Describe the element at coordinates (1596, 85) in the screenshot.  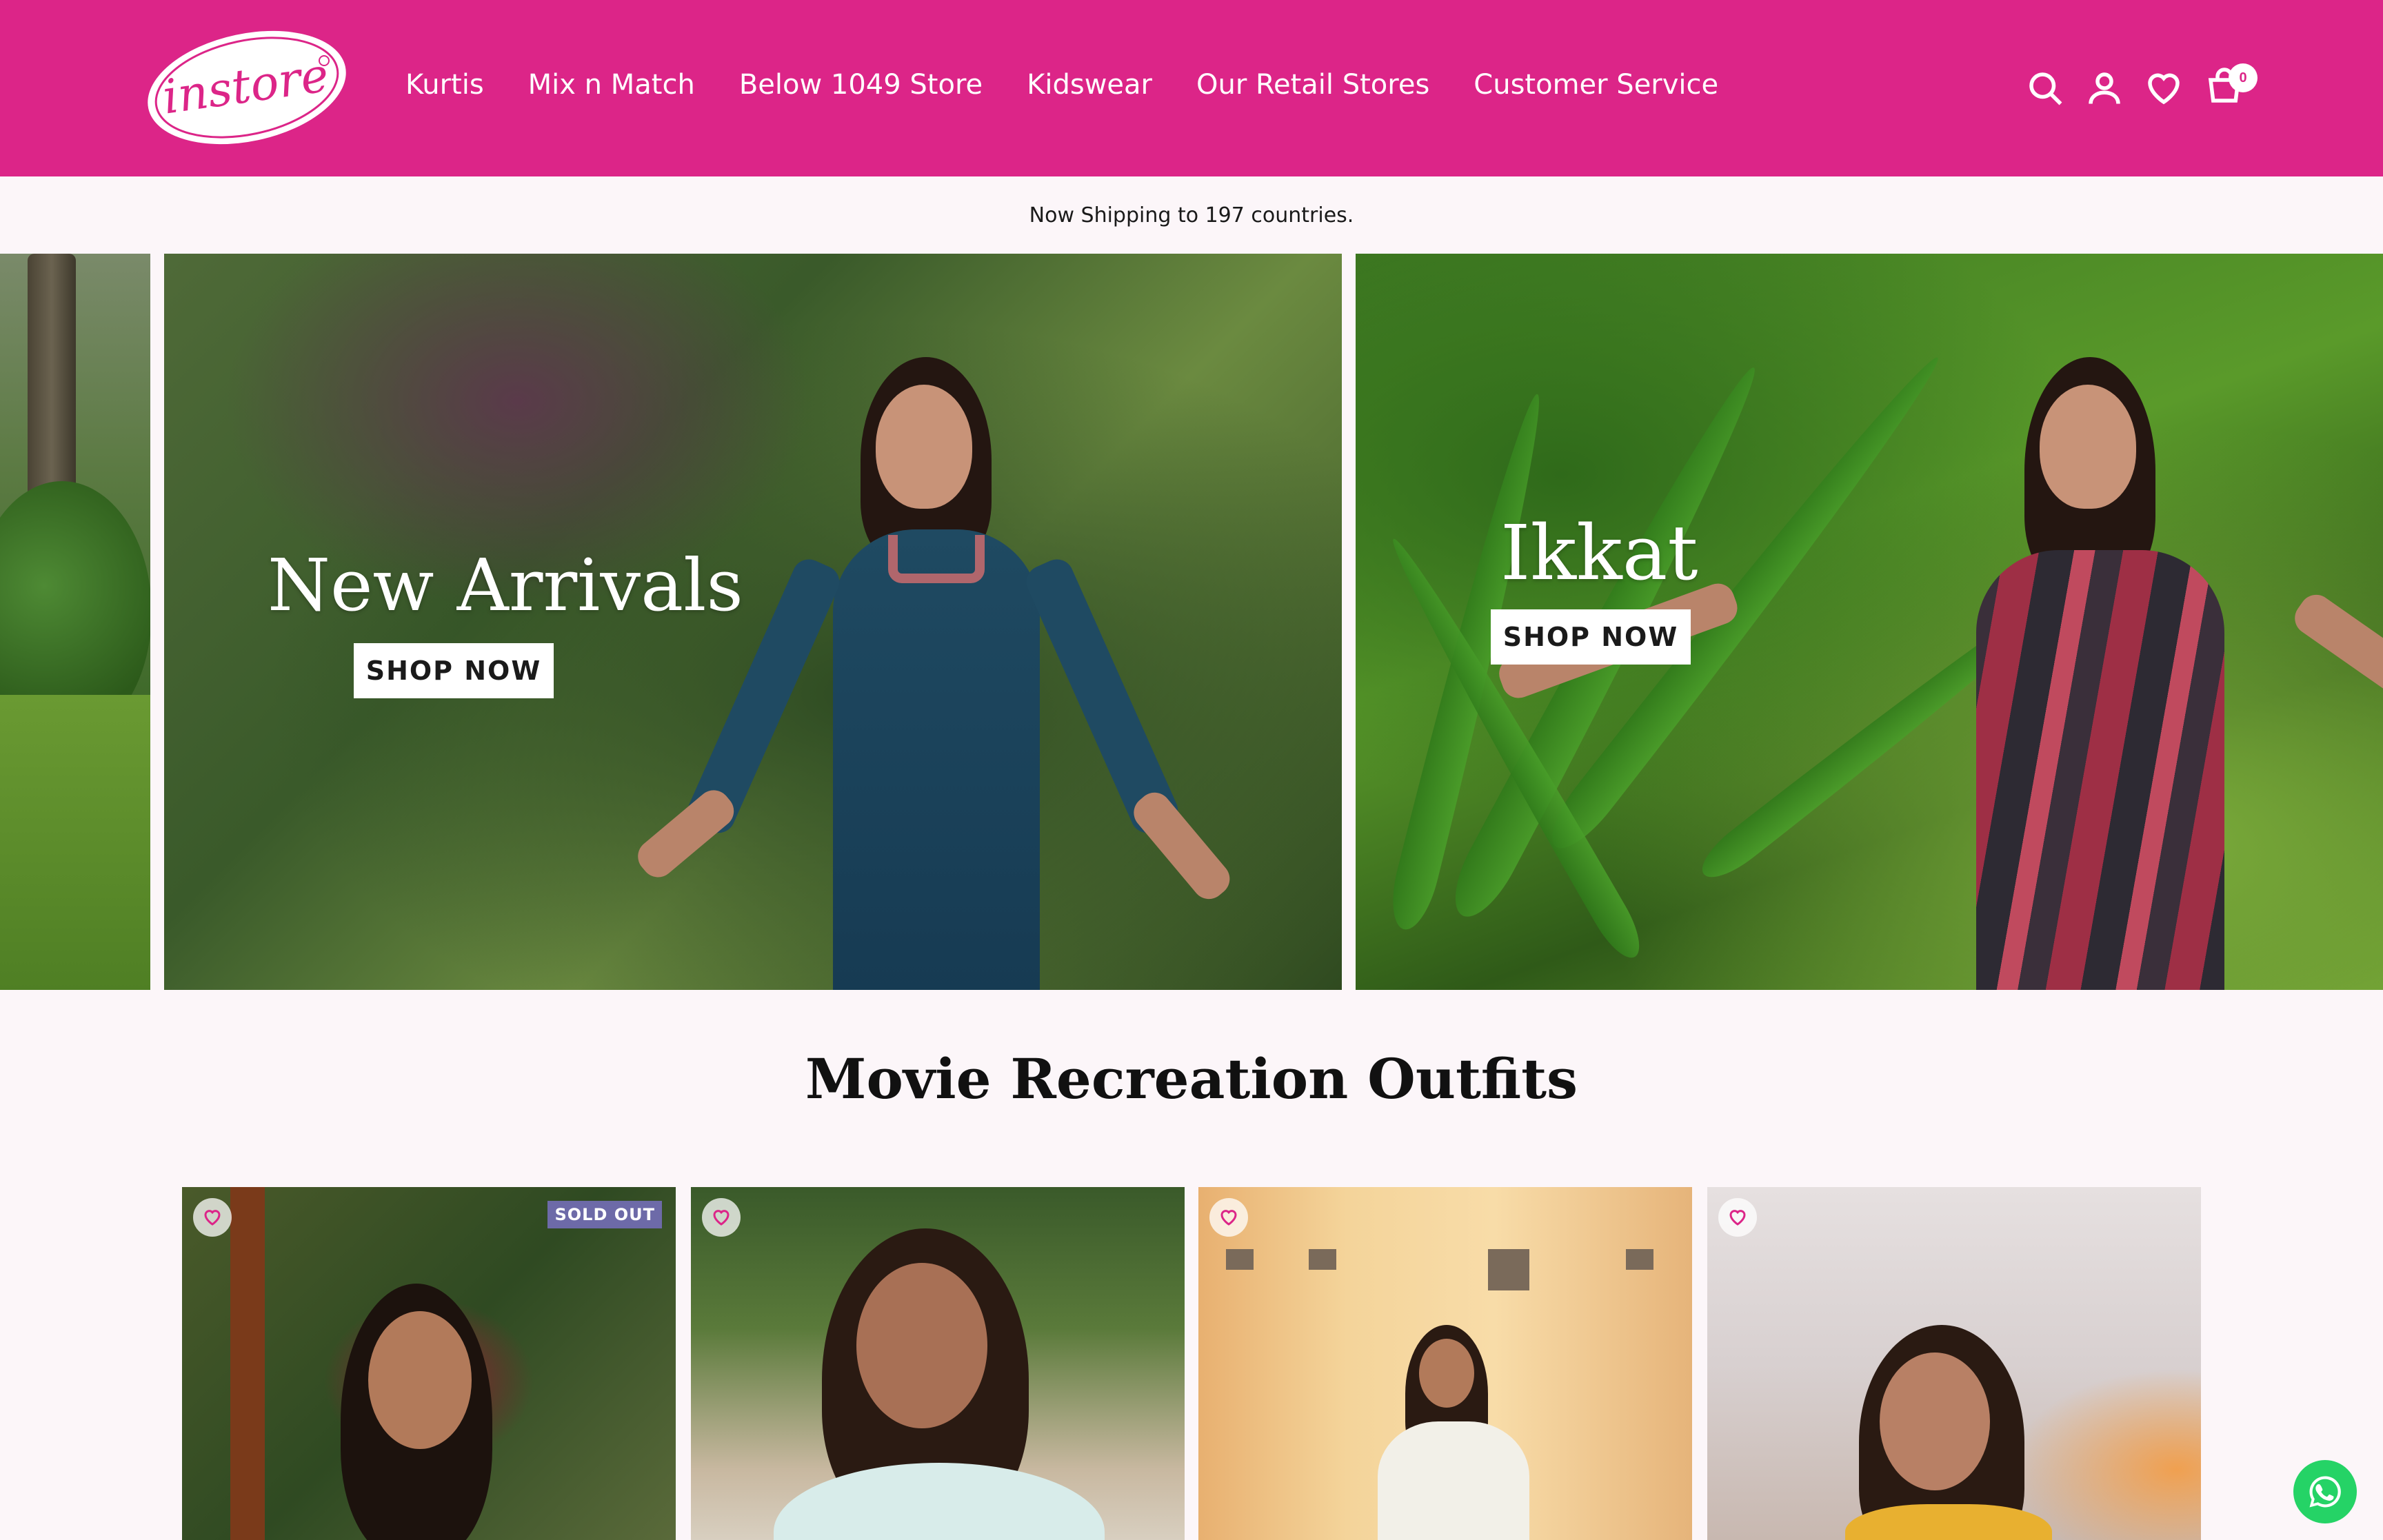
I see `nav-item-customer-service: Customer Service` at that location.